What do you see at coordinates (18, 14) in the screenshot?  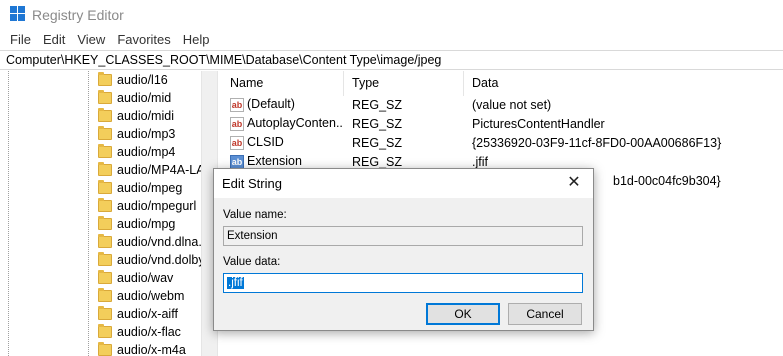 I see `registry-editor-icon` at bounding box center [18, 14].